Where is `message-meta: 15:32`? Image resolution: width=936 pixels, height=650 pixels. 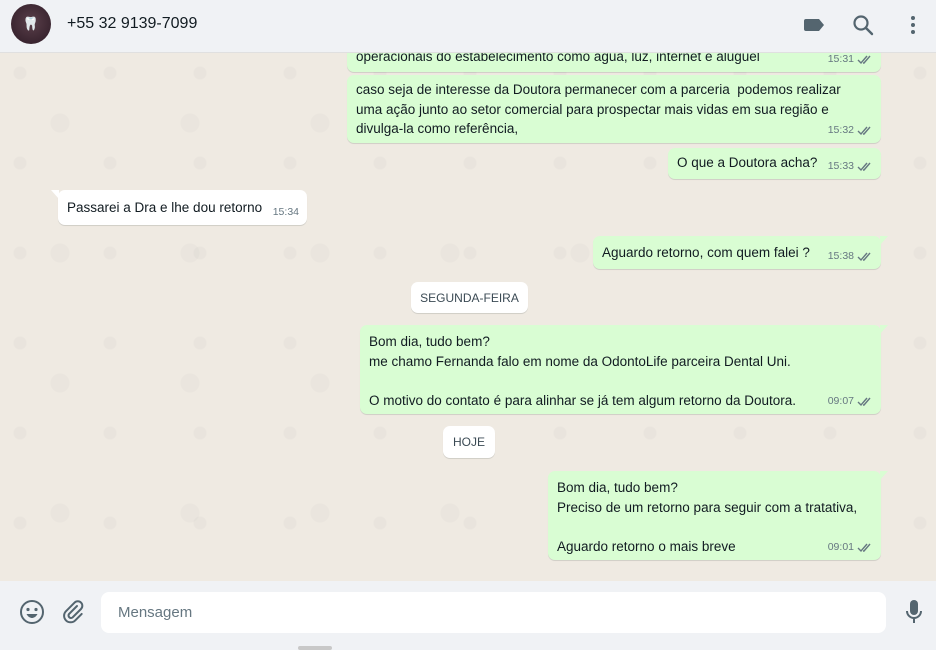
message-meta: 15:32 is located at coordinates (850, 131).